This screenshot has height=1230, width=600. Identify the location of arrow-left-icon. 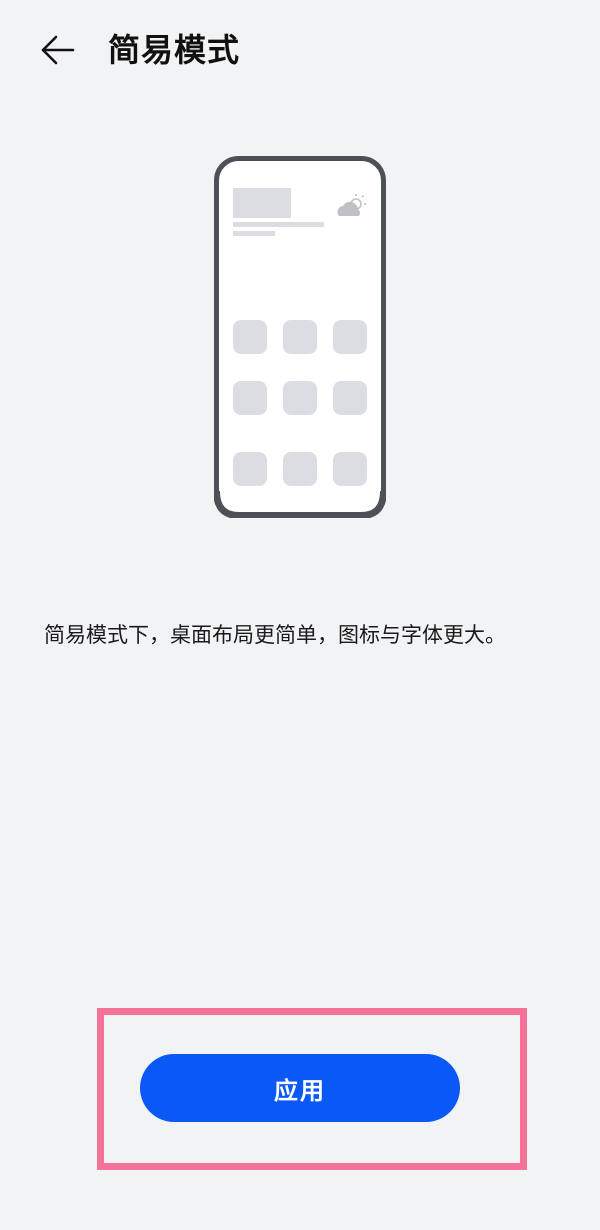
(58, 50).